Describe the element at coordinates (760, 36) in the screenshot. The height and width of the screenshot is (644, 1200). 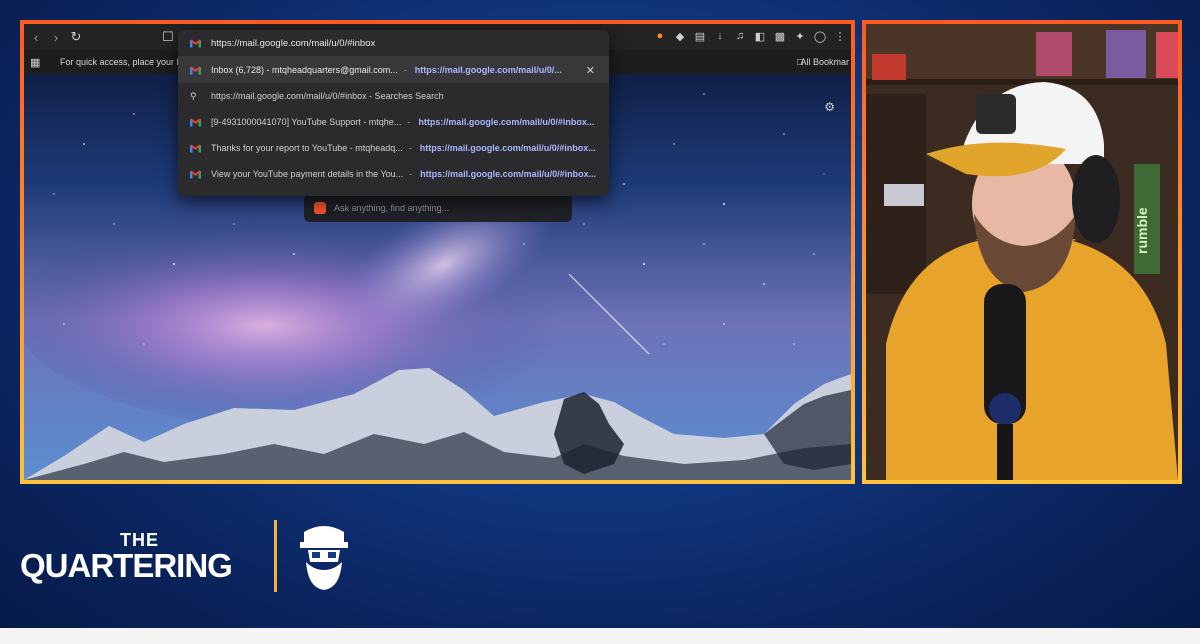
I see `sidebar-icon: ◧` at that location.